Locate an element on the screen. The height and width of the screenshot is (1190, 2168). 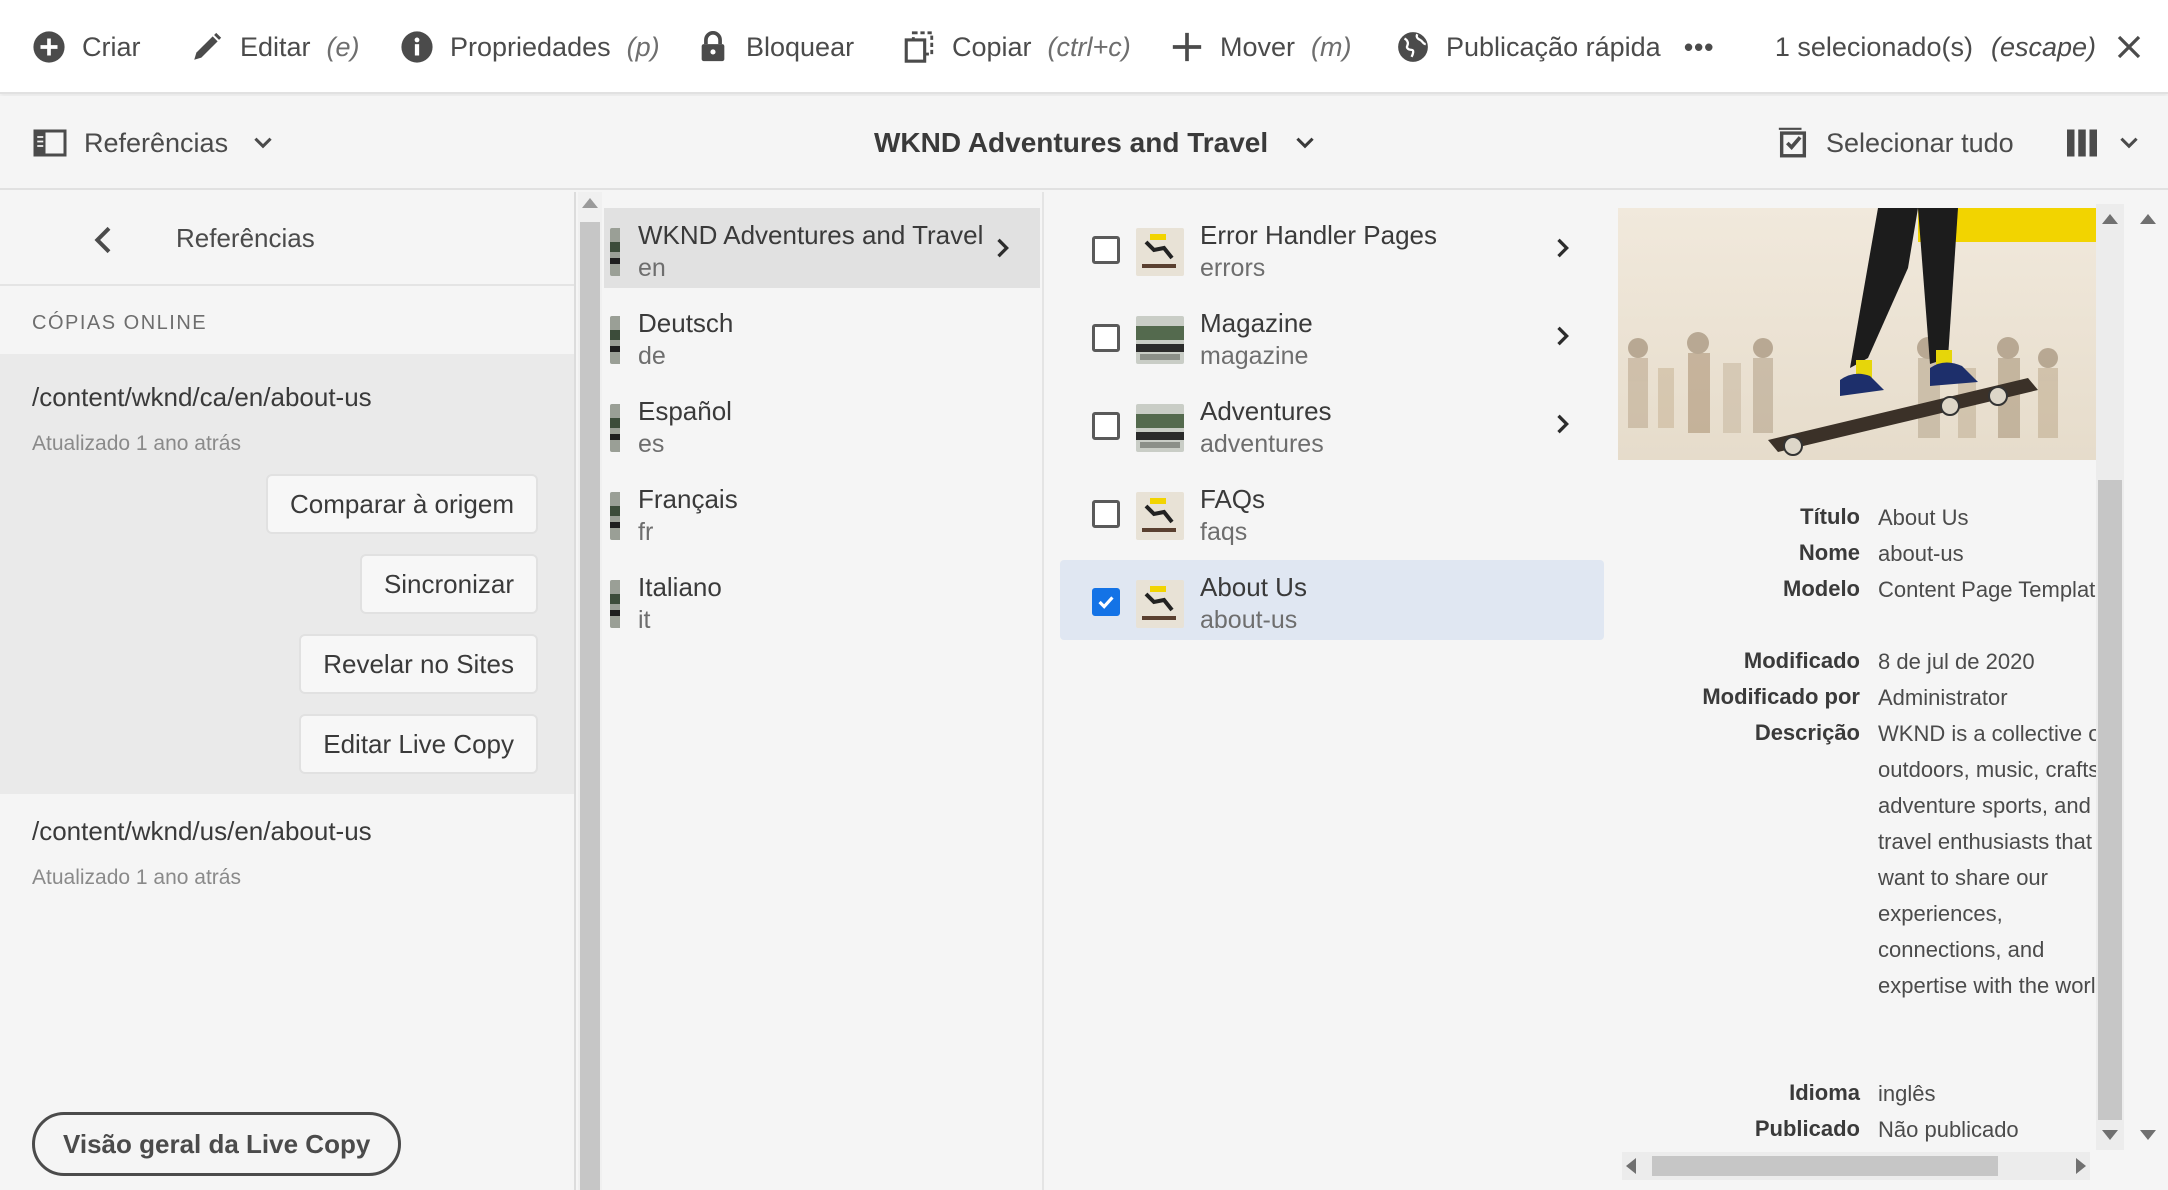
close-icon is located at coordinates (2129, 47).